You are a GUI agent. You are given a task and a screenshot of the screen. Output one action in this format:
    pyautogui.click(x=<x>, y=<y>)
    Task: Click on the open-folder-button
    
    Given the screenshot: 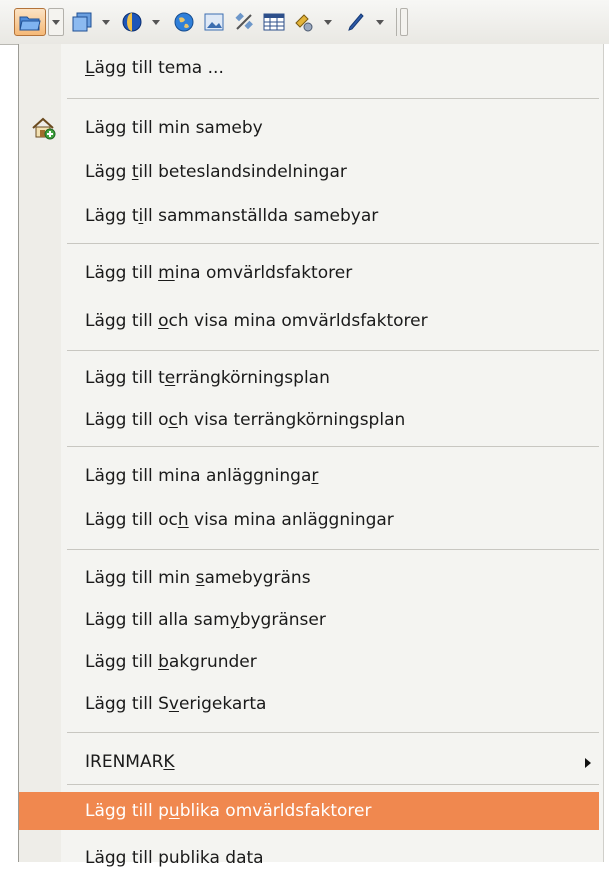 What is the action you would take?
    pyautogui.click(x=30, y=22)
    